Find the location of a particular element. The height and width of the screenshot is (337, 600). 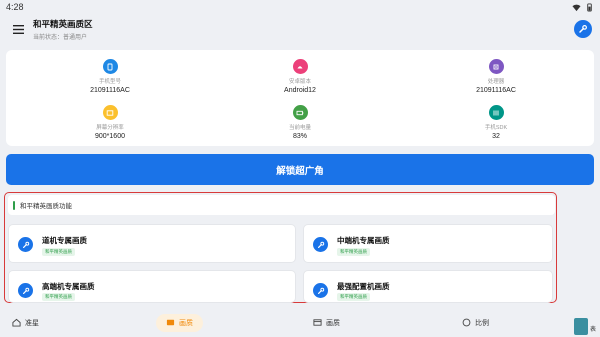

nav-item-quality-active: 画质 is located at coordinates (179, 322).